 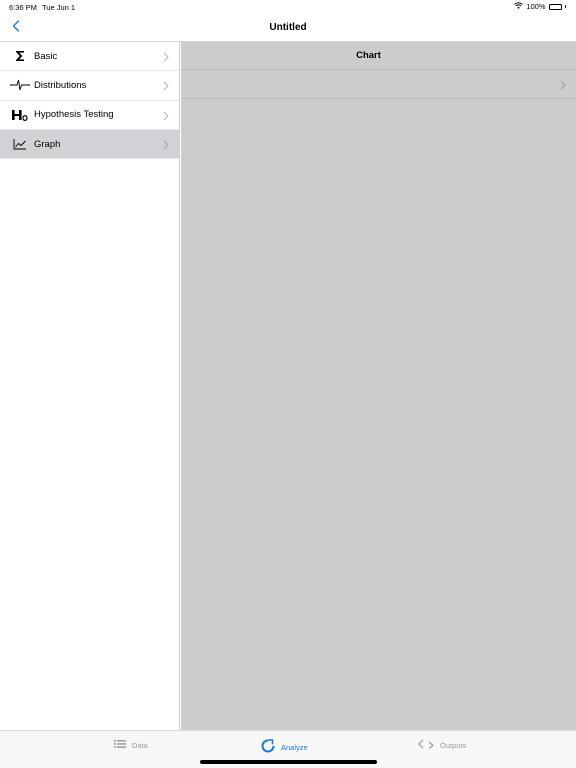 What do you see at coordinates (268, 747) in the screenshot?
I see `analyze-icon` at bounding box center [268, 747].